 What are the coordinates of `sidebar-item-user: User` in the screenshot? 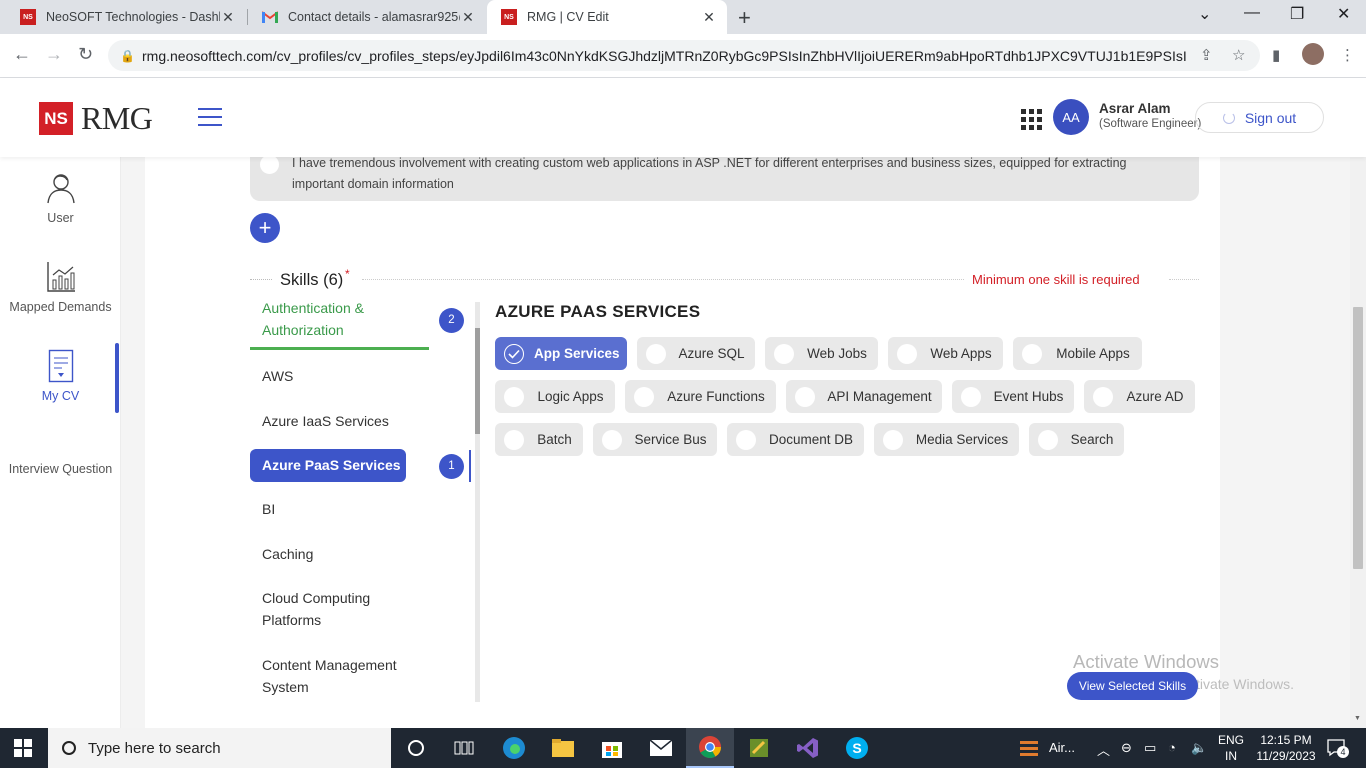 It's located at (60, 198).